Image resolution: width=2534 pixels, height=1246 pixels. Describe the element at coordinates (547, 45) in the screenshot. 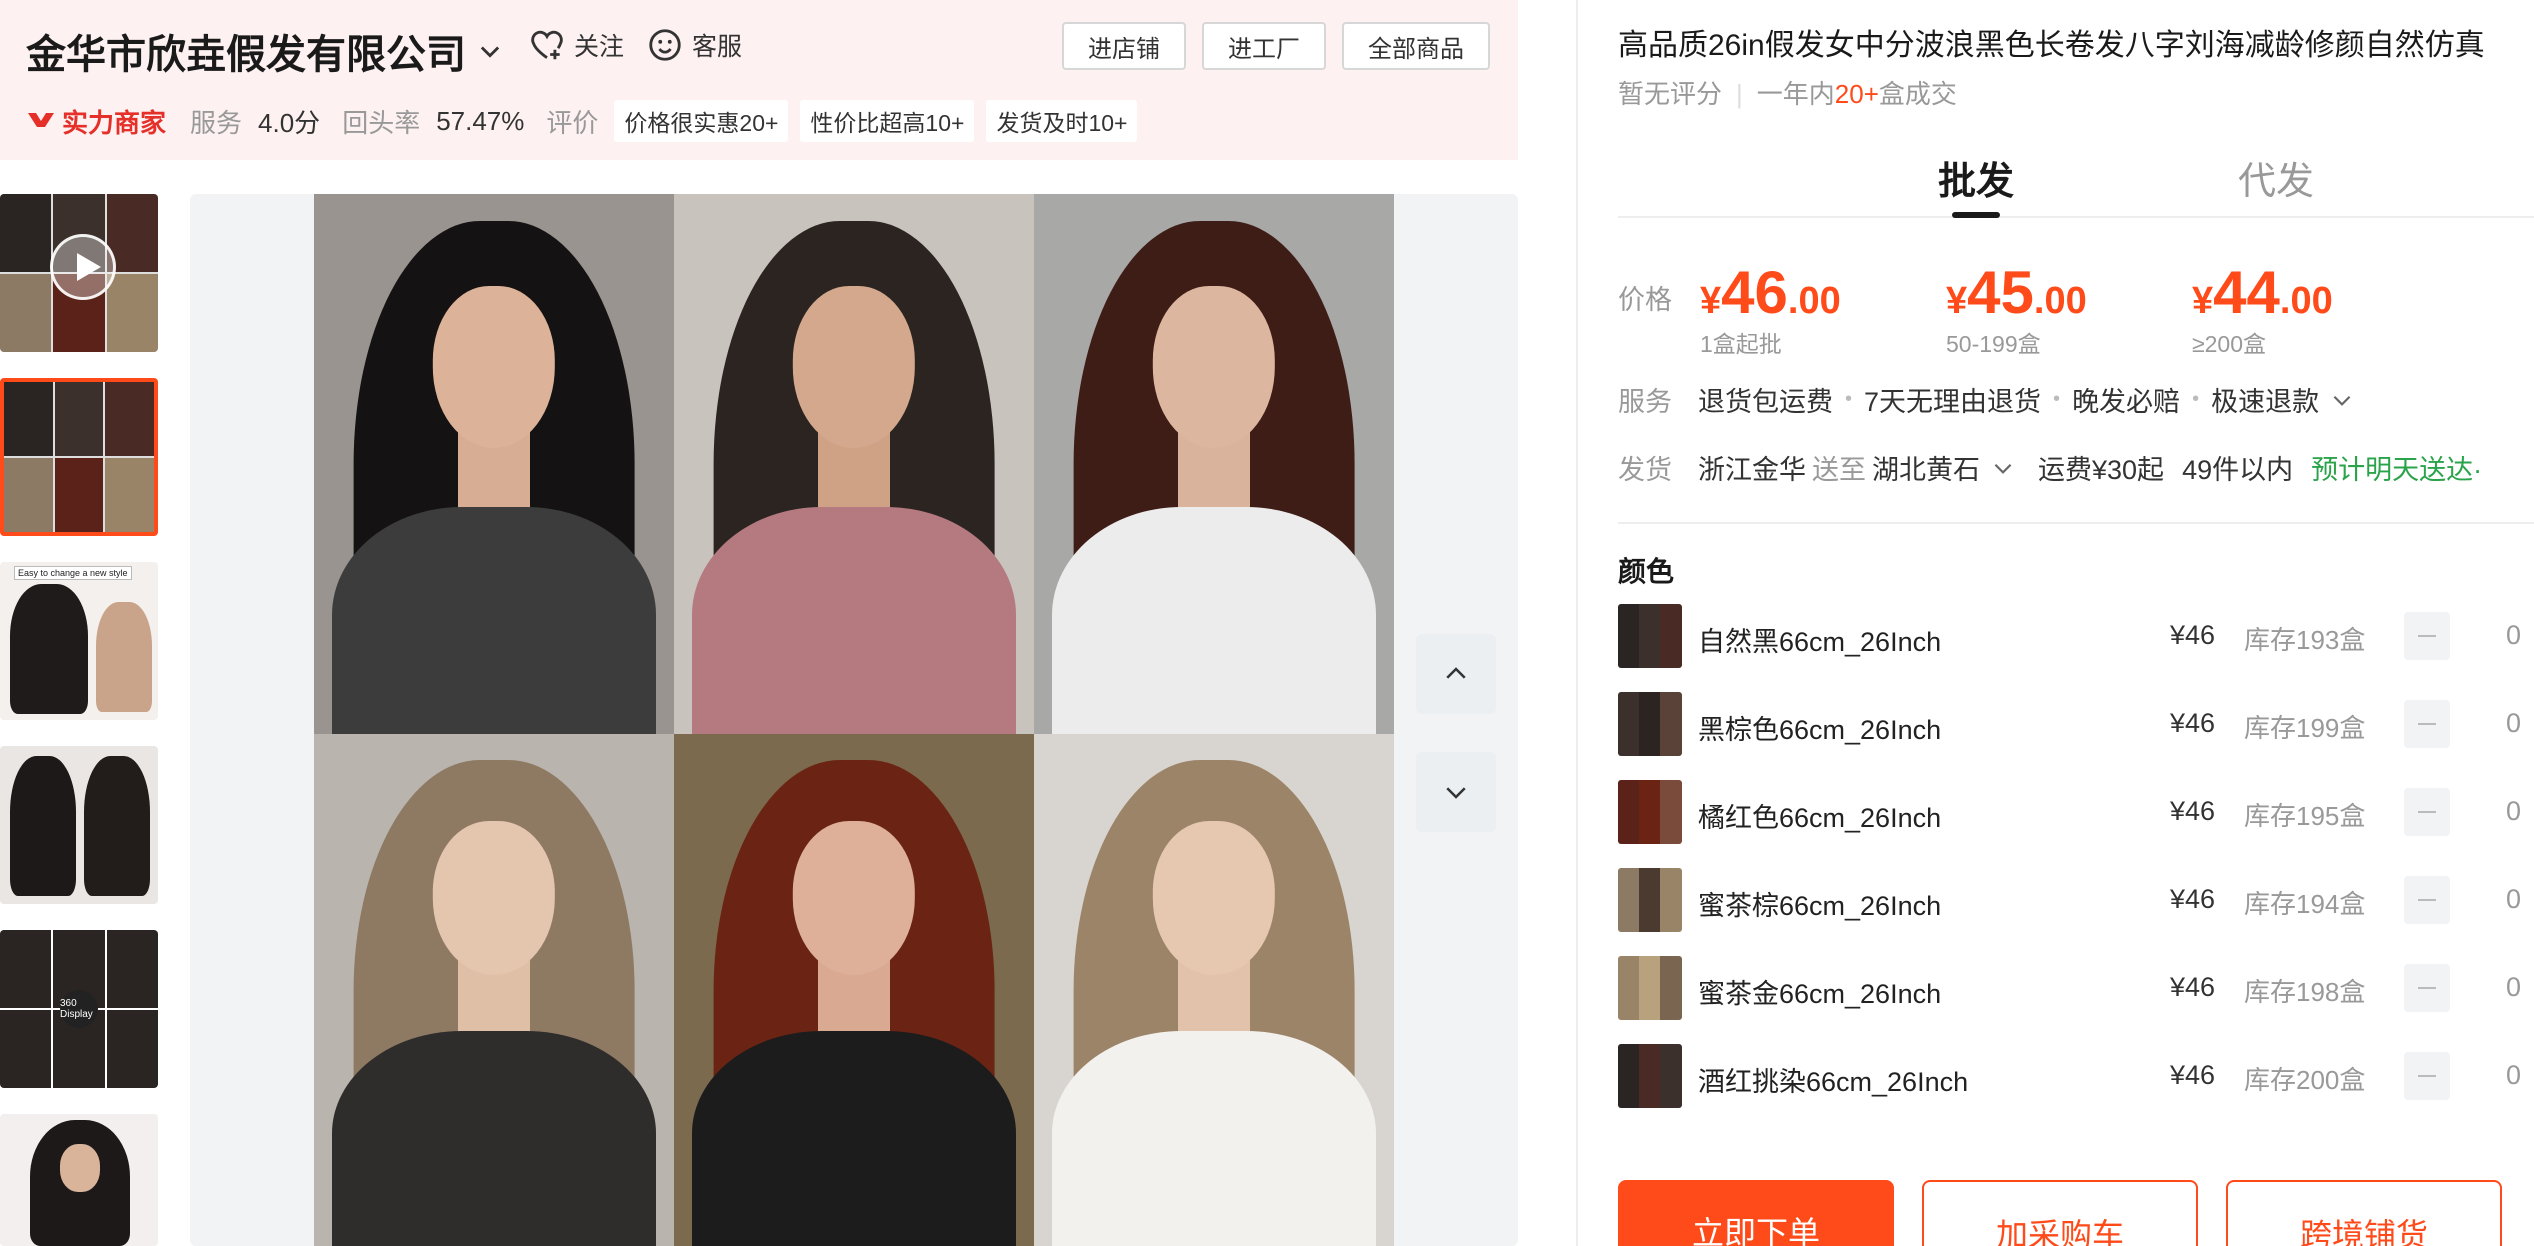

I see `heart-plus-icon` at that location.